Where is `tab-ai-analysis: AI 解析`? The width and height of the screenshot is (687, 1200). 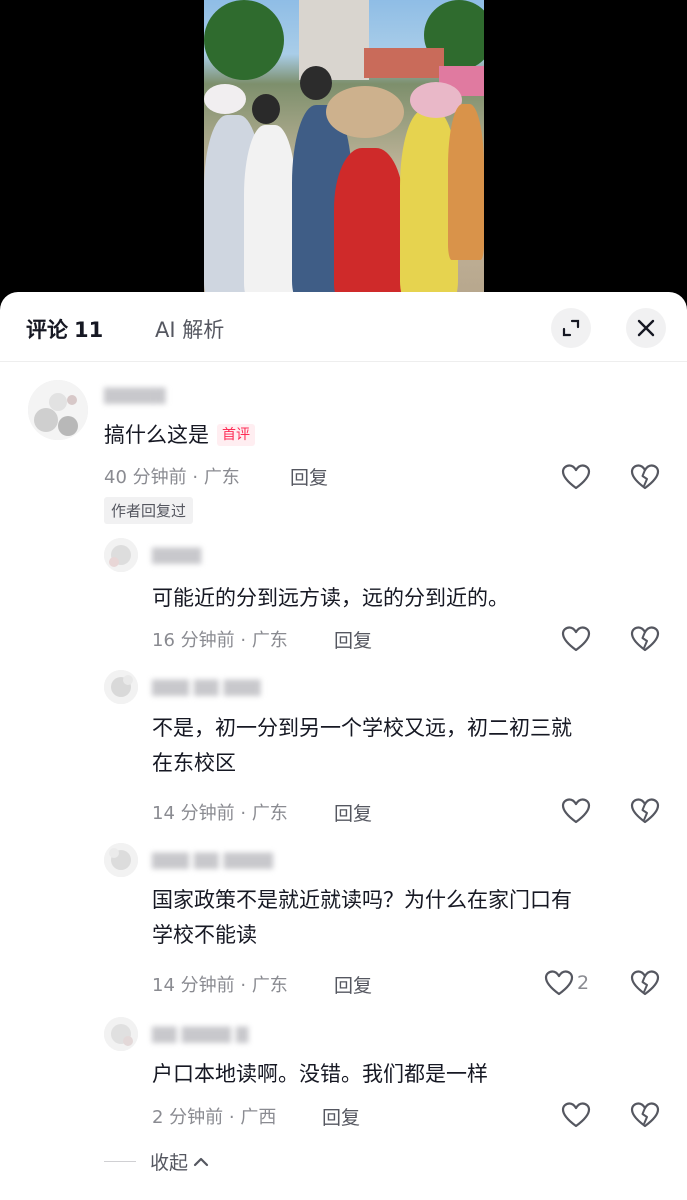 tab-ai-analysis: AI 解析 is located at coordinates (189, 329).